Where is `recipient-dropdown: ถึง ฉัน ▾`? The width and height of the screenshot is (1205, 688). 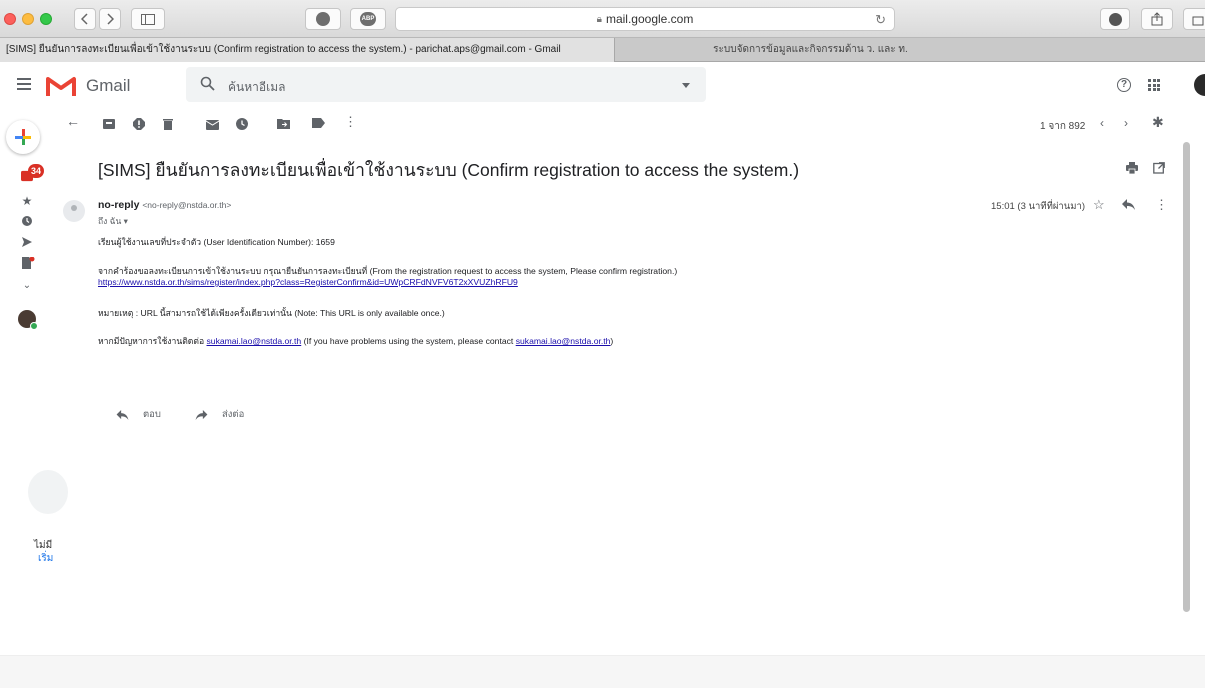 recipient-dropdown: ถึง ฉัน ▾ is located at coordinates (113, 221).